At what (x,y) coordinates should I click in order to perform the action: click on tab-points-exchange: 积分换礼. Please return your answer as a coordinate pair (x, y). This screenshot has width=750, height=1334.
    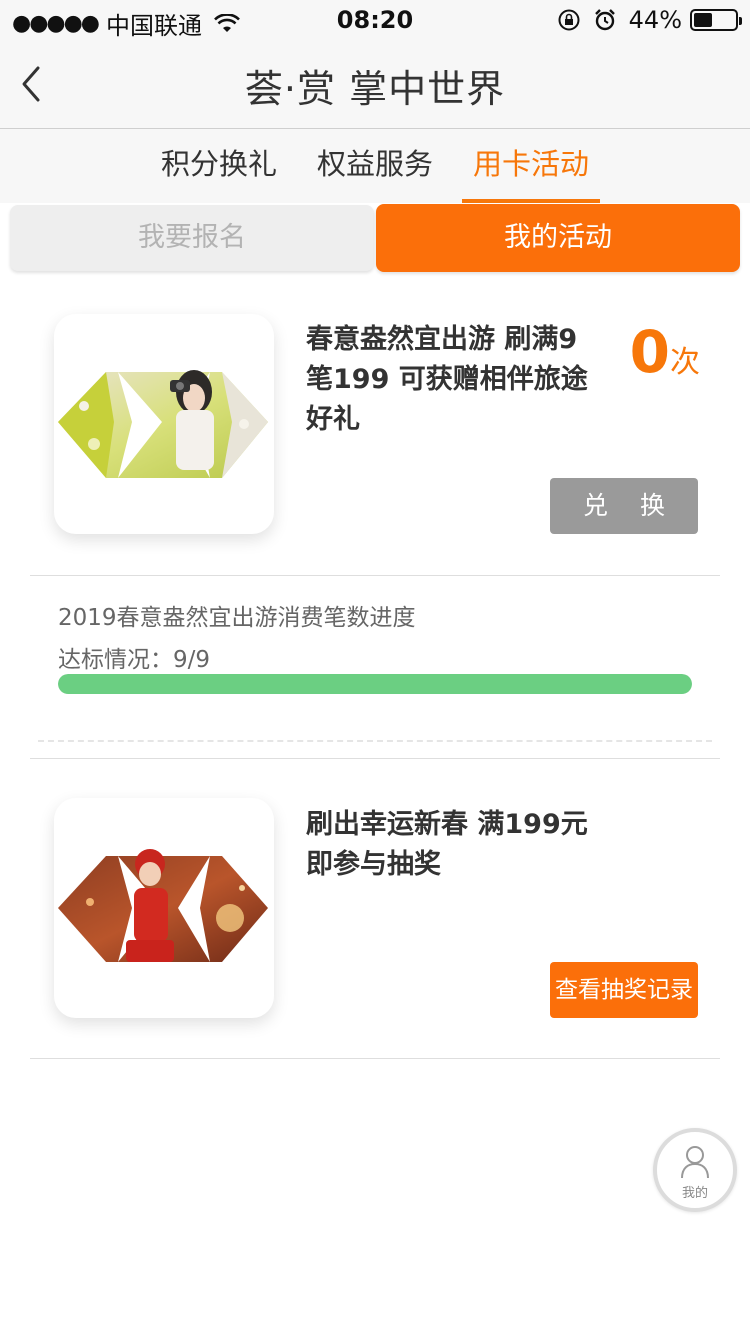
    Looking at the image, I should click on (219, 166).